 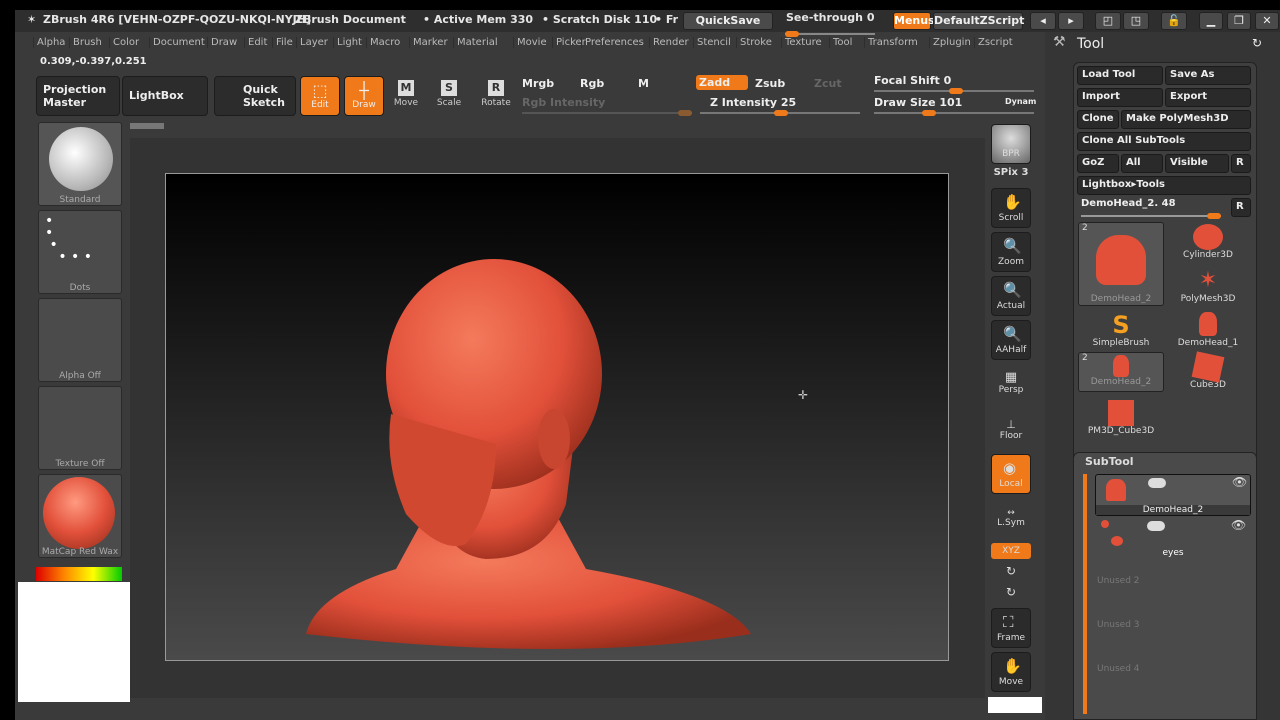 I want to click on menu-light: Light, so click(x=349, y=42).